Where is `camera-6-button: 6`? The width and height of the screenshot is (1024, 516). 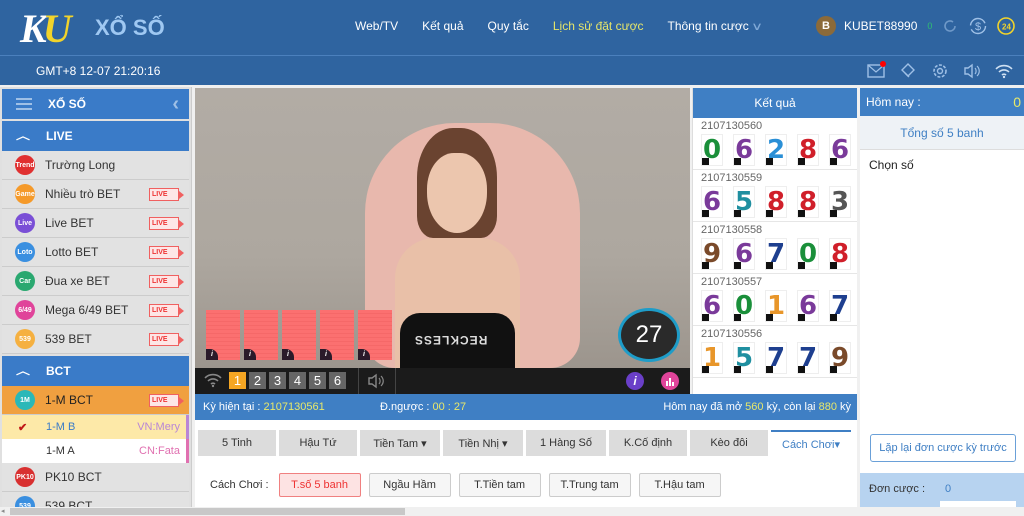 camera-6-button: 6 is located at coordinates (337, 380).